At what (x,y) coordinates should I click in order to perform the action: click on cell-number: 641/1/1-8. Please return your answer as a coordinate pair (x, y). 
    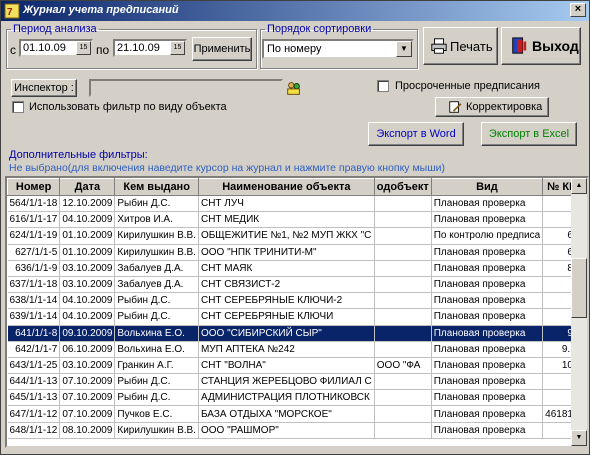
    Looking at the image, I should click on (34, 333).